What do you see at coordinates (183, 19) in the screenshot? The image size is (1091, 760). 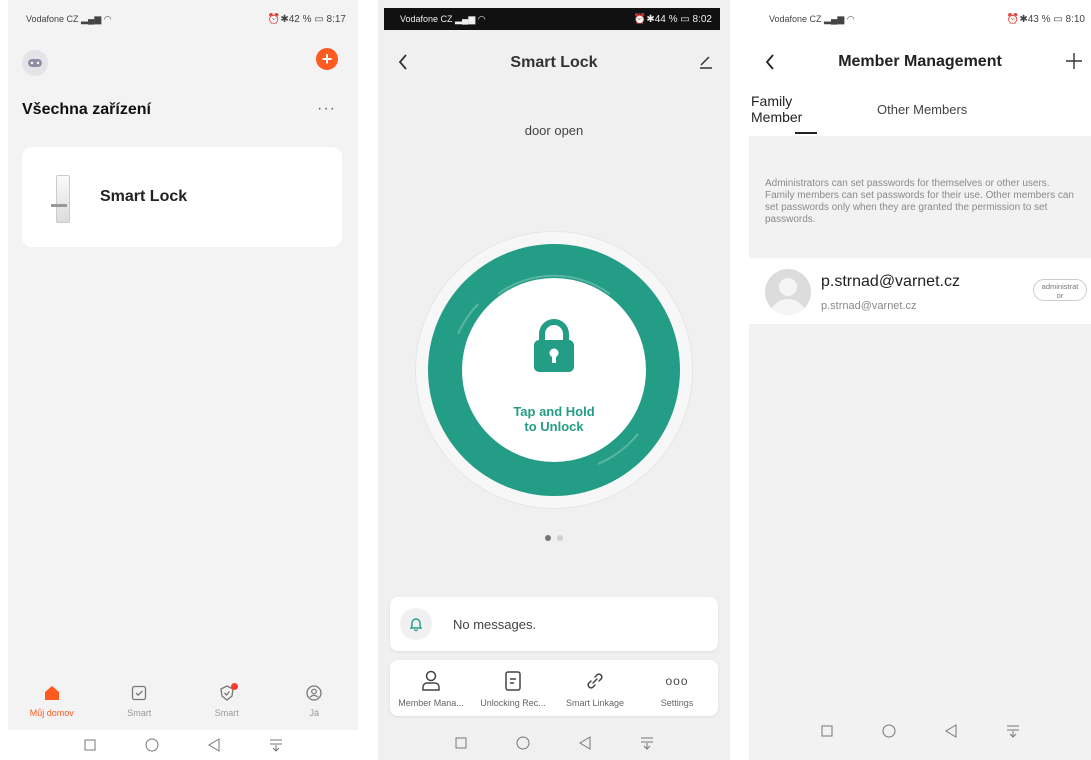 I see `status-bar: Vodafone CZ ▂▄▆ ◠ ⏰✱42 % ▭ 8:17` at bounding box center [183, 19].